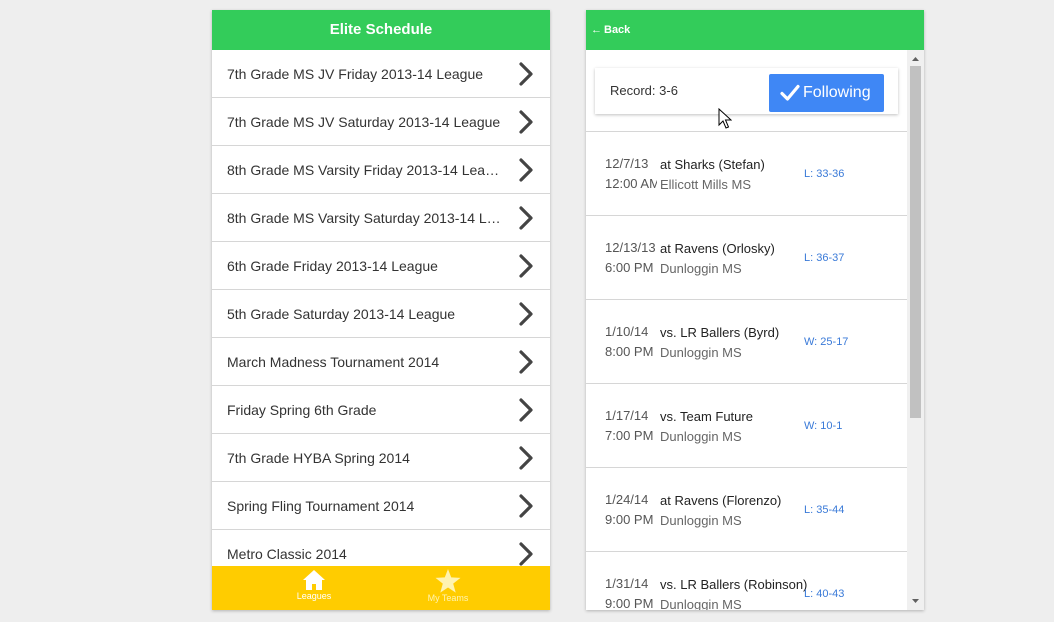 This screenshot has width=1054, height=622. Describe the element at coordinates (321, 506) in the screenshot. I see `league-name: Spring Fling Tournament 2014` at that location.